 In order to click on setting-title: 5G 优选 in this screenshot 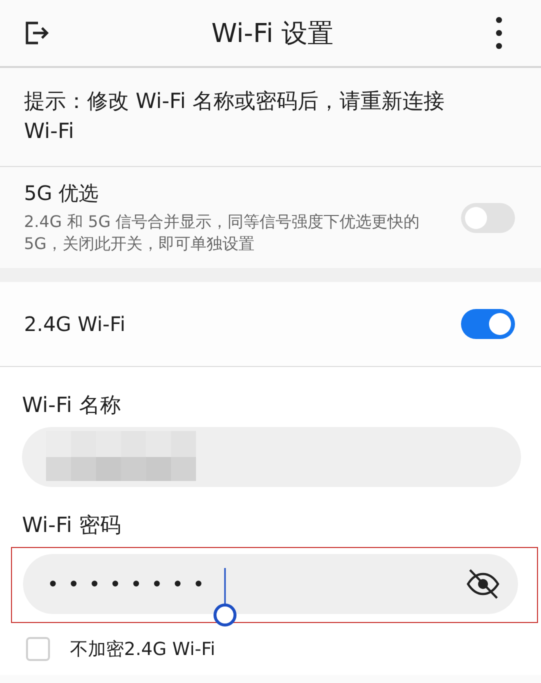, I will do `click(62, 193)`.